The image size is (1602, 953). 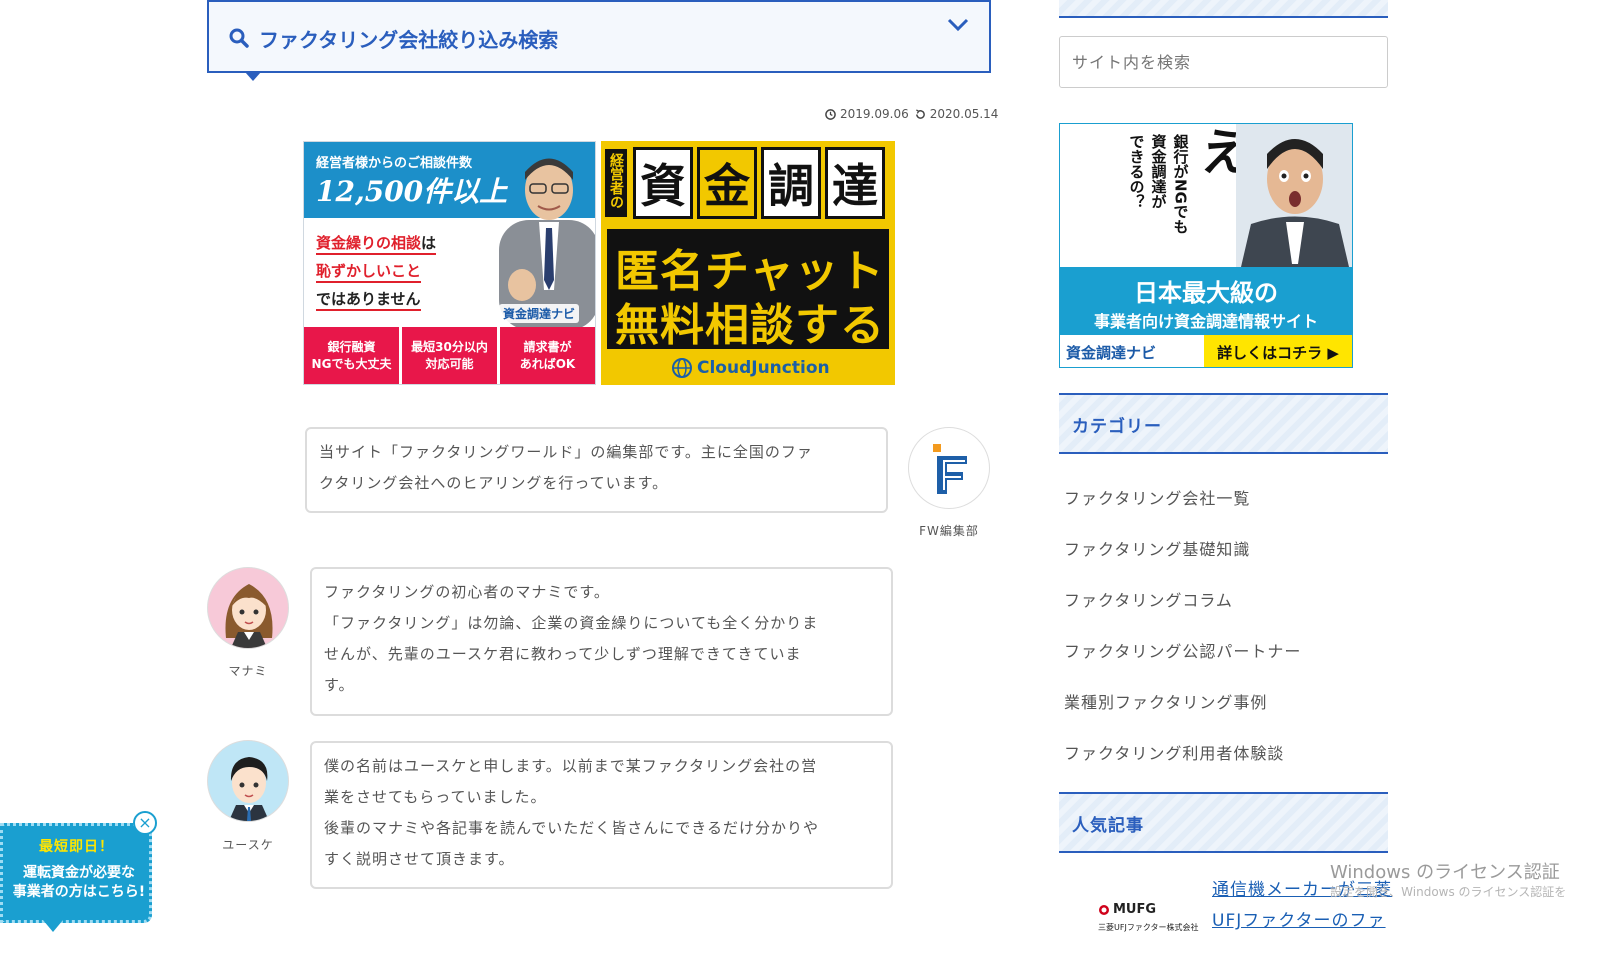 I want to click on bubble-line: すく説明させて頂きます。, so click(x=419, y=859).